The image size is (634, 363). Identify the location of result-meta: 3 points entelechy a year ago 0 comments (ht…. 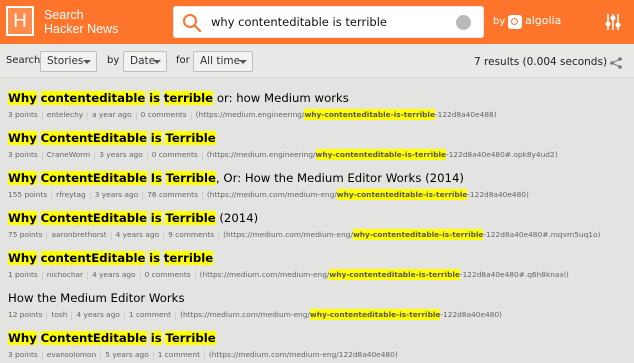
(252, 114).